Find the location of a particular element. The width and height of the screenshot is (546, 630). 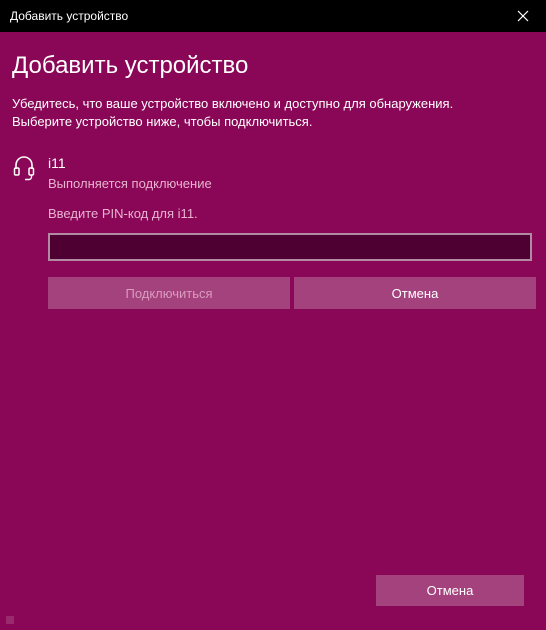

cancel-button: Отмена is located at coordinates (450, 590).